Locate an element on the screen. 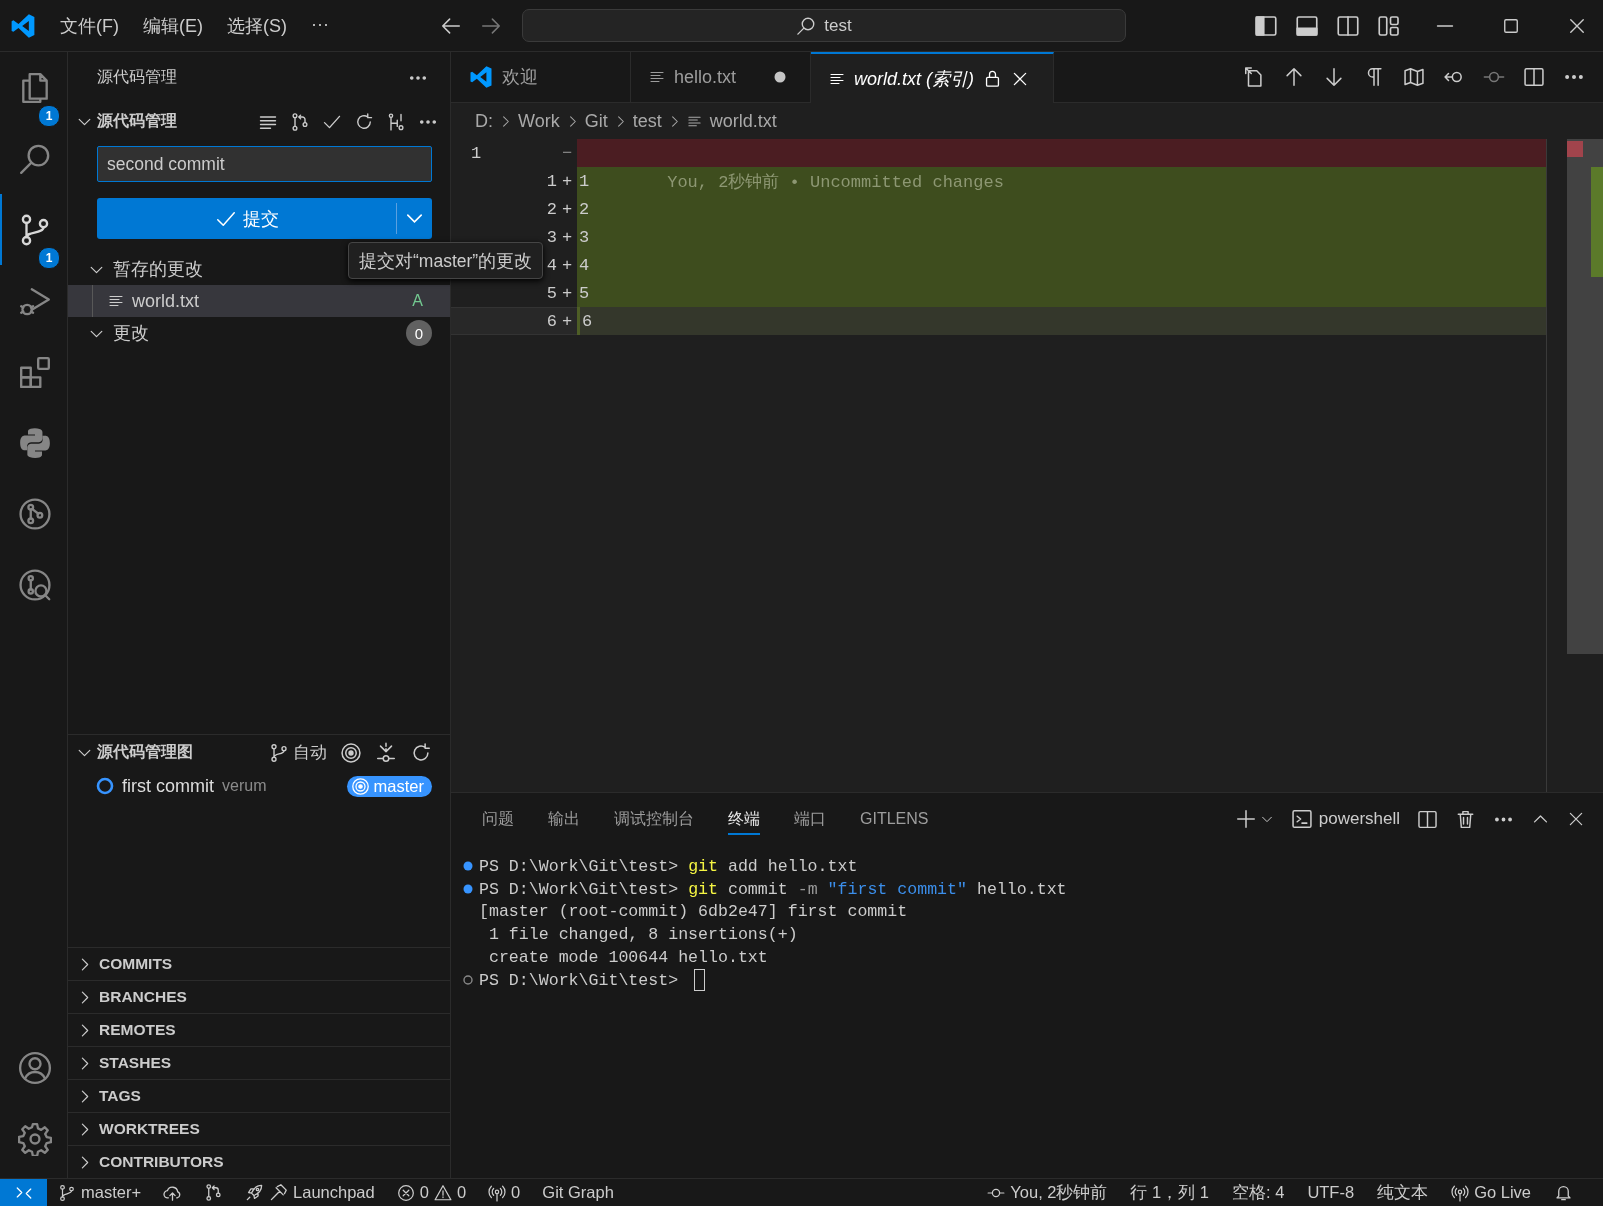  section-title: COMMITS is located at coordinates (136, 964).